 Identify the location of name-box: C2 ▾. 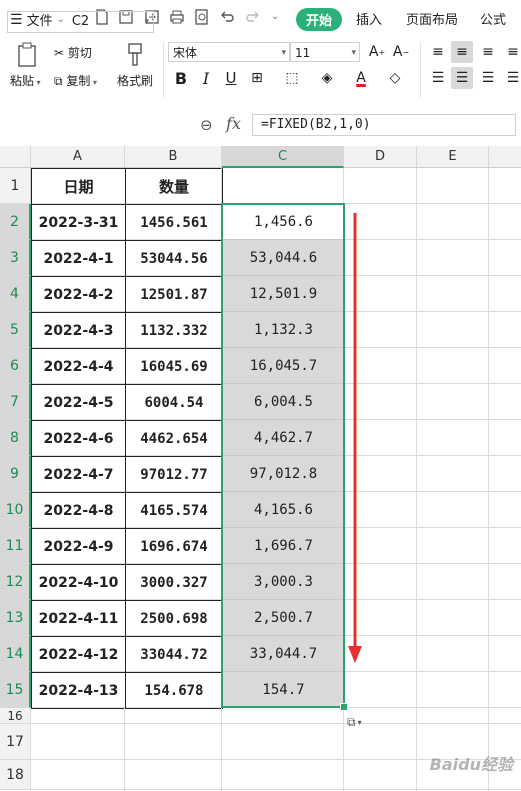
(80, 22).